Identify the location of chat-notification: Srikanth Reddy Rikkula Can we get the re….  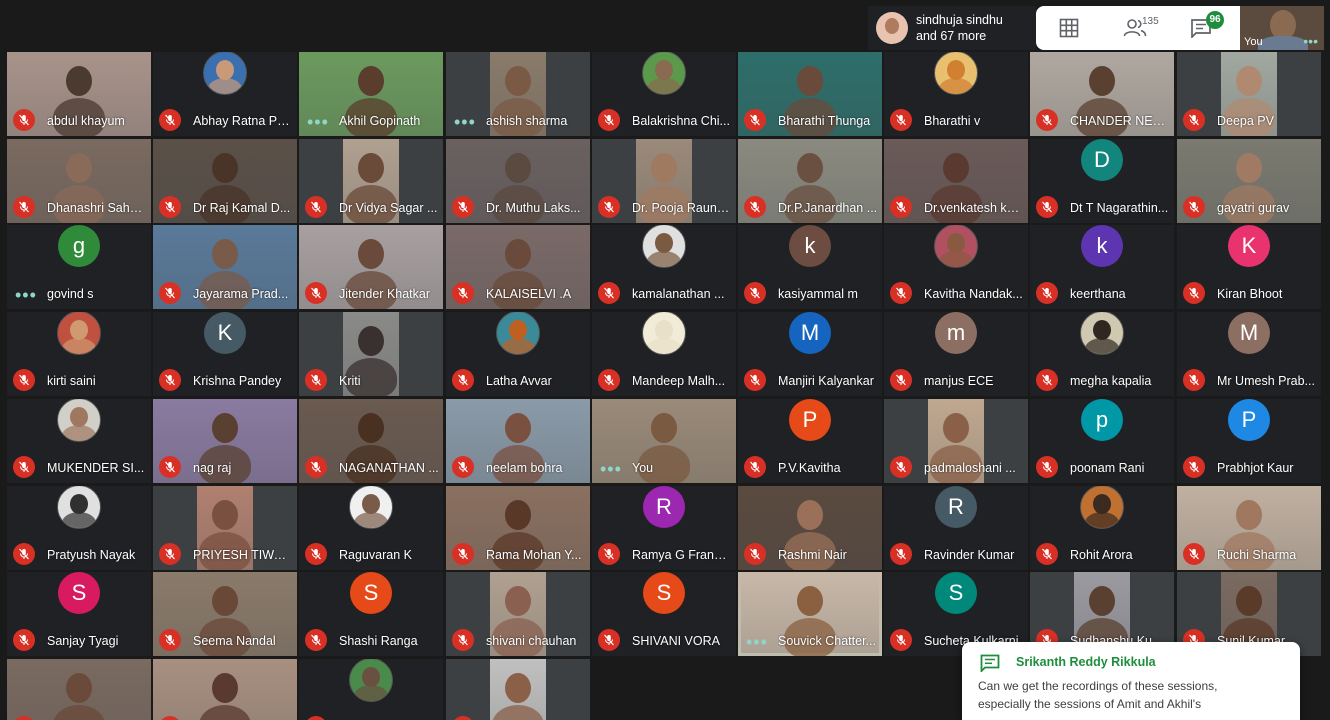
(1131, 681).